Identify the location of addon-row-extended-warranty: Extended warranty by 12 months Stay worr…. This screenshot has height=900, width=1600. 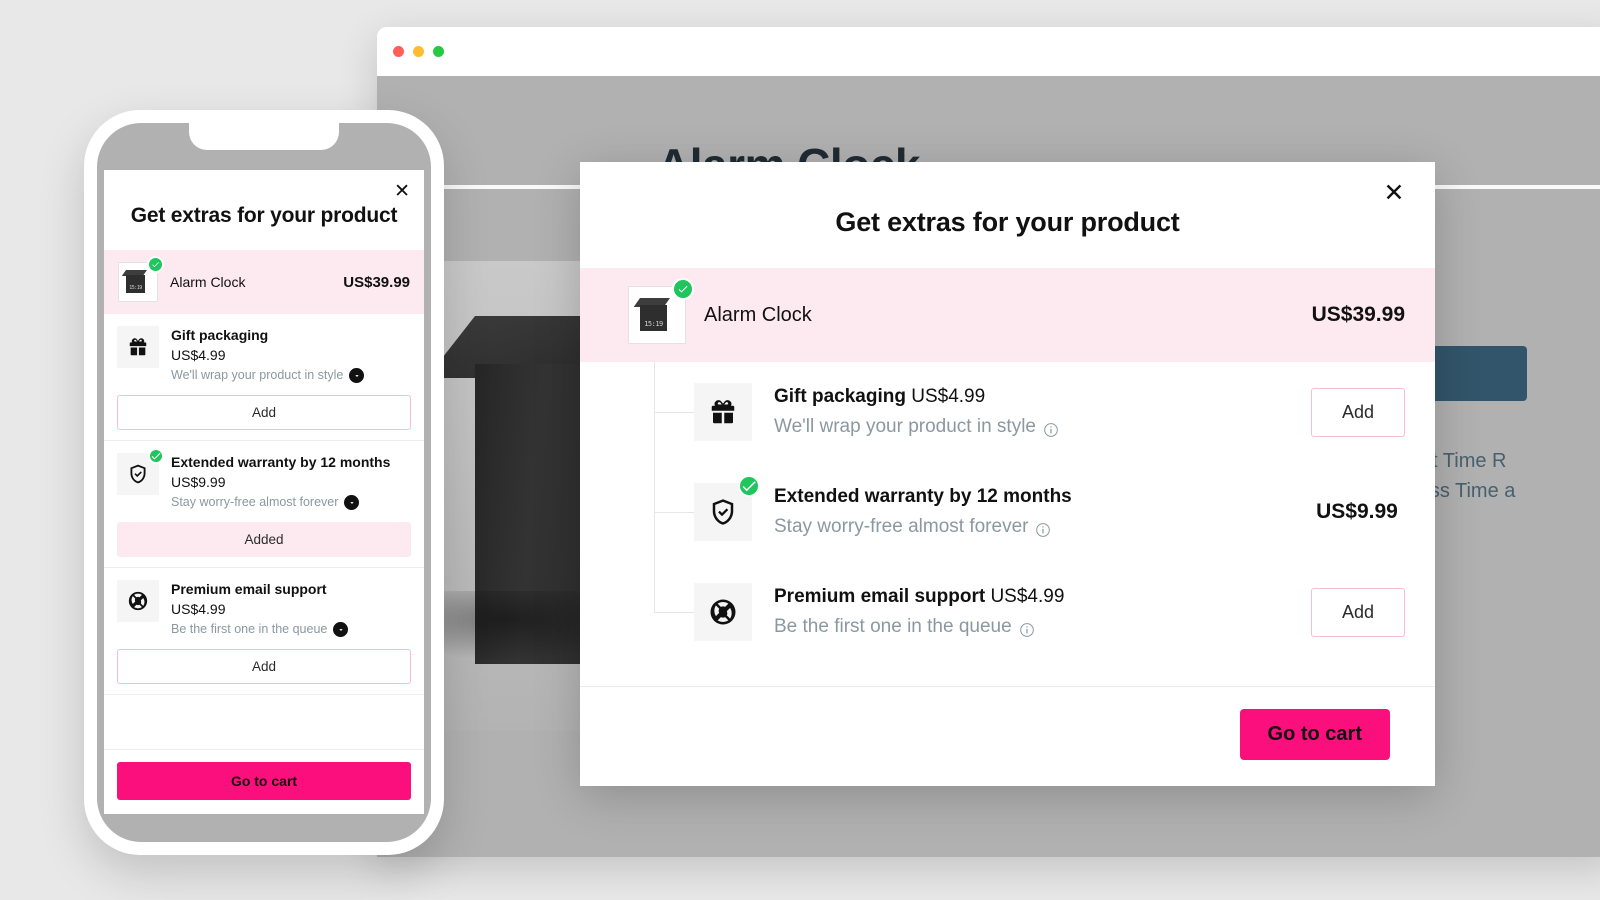
(992, 512).